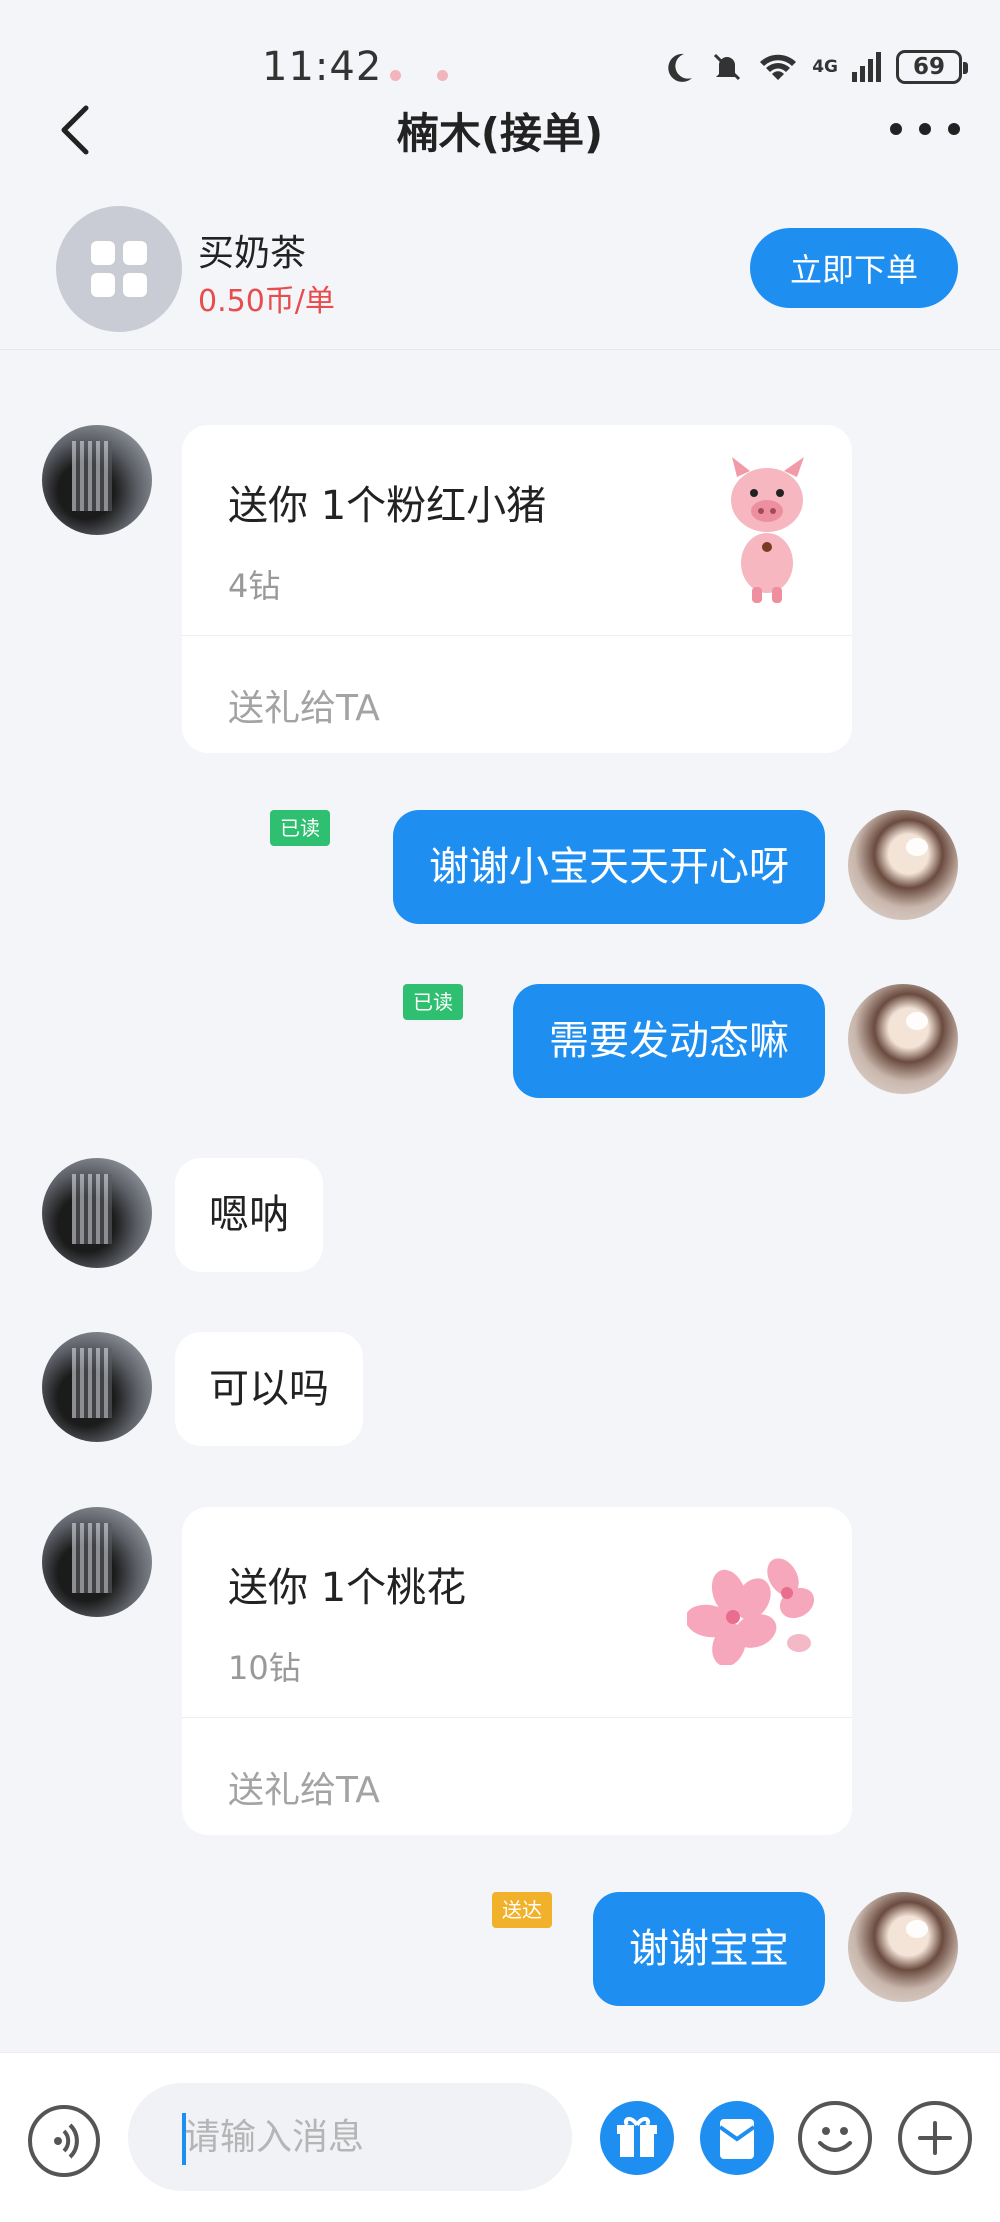 Image resolution: width=1000 pixels, height=2222 pixels. What do you see at coordinates (866, 67) in the screenshot?
I see `signal-icon` at bounding box center [866, 67].